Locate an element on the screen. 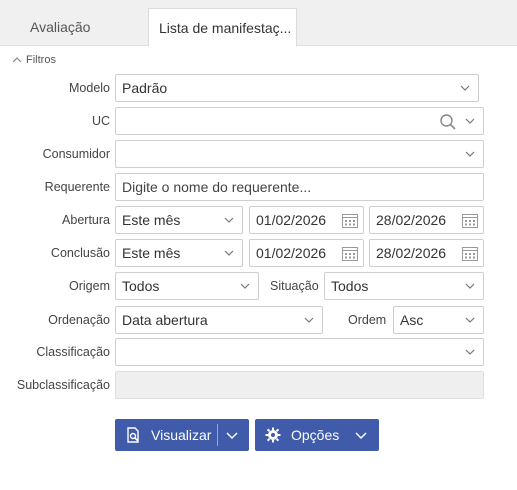  ordenacao-label: Ordenação is located at coordinates (79, 320).